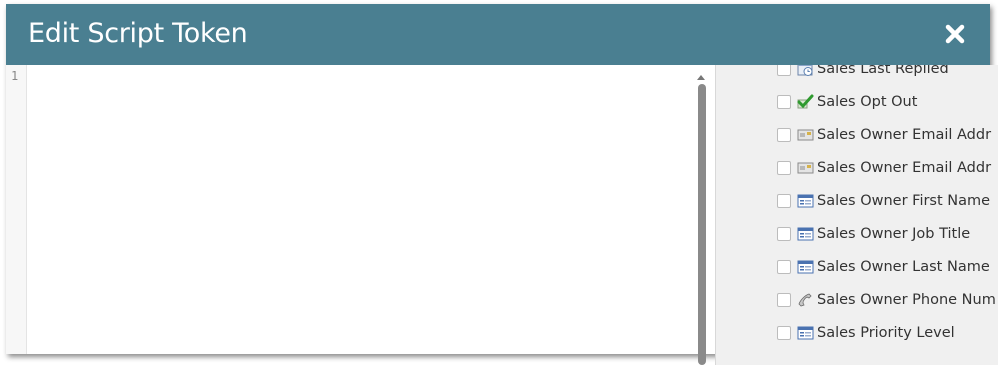 This screenshot has height=365, width=998. I want to click on dialog-title: Edit Script Token, so click(138, 33).